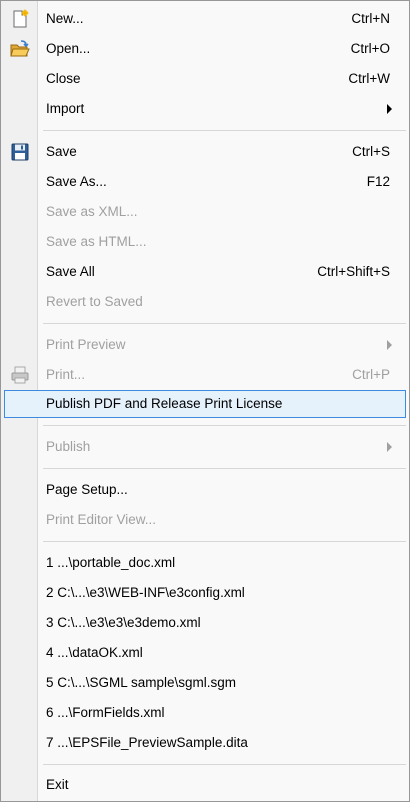 The height and width of the screenshot is (802, 410). Describe the element at coordinates (86, 344) in the screenshot. I see `menu-item-label: Print Preview` at that location.